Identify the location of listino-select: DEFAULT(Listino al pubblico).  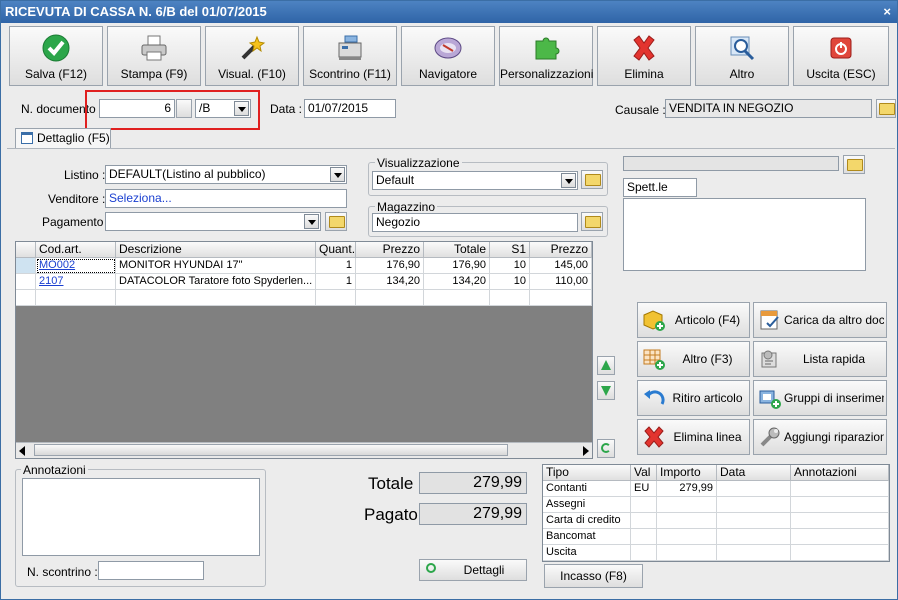
(226, 174).